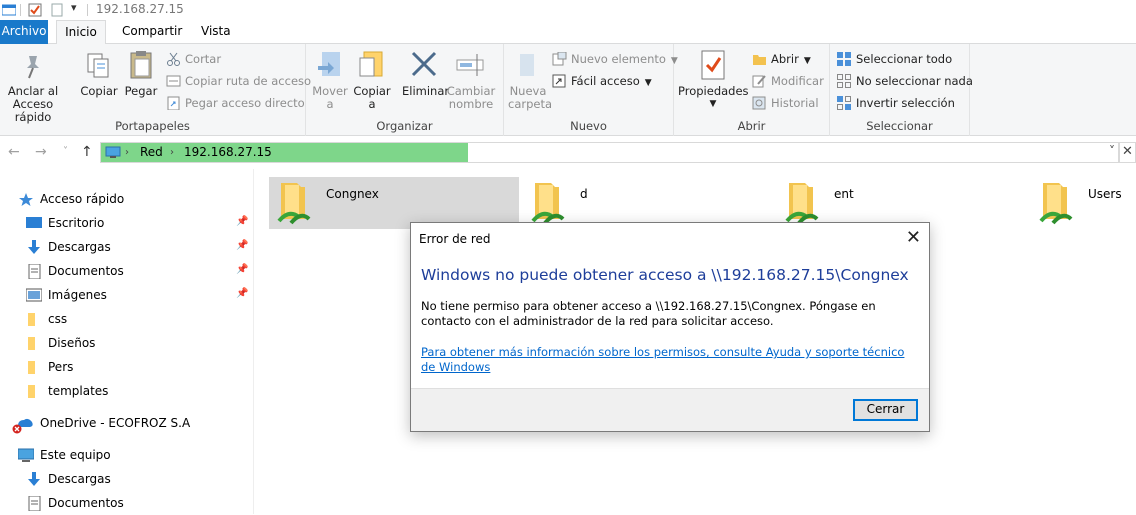  What do you see at coordinates (759, 81) in the screenshot?
I see `edit-icon` at bounding box center [759, 81].